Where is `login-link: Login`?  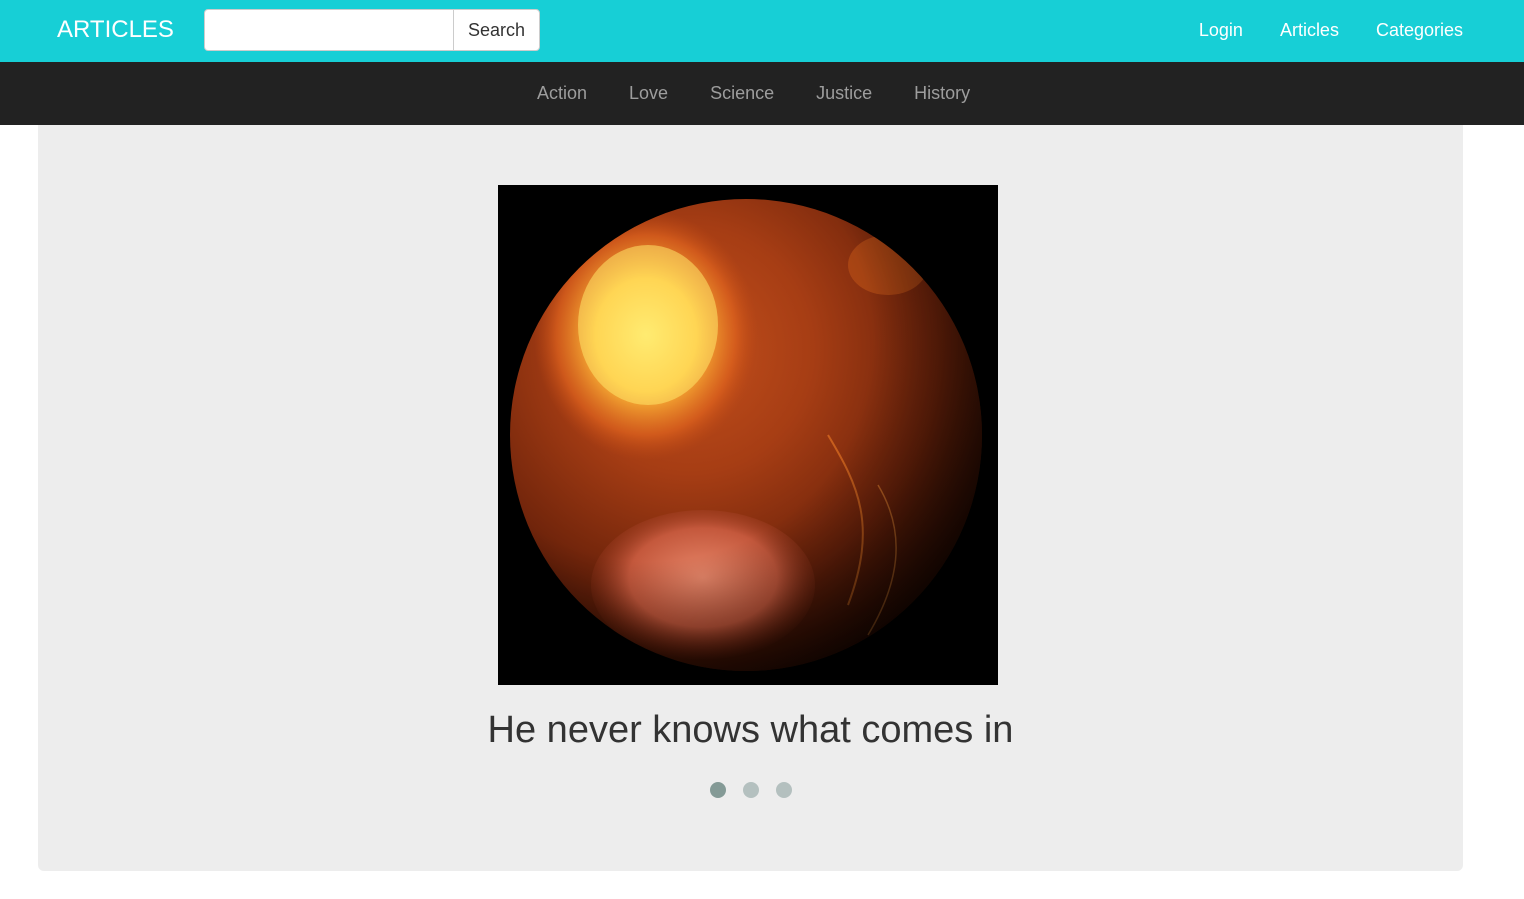 login-link: Login is located at coordinates (1221, 30).